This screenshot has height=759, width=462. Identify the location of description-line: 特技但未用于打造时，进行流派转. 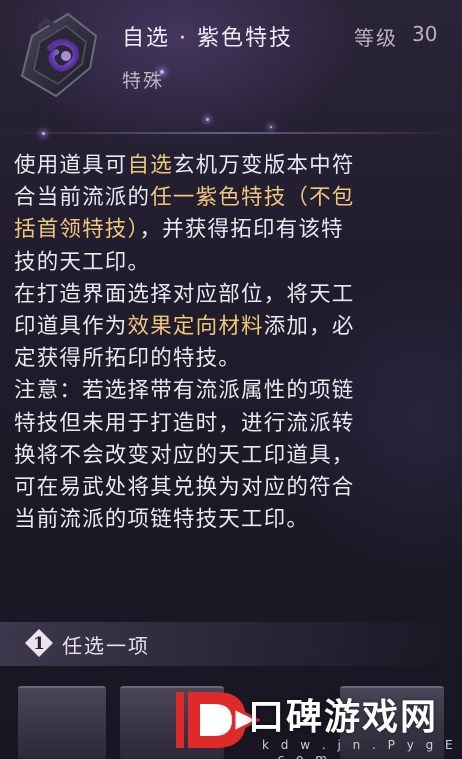
(234, 424).